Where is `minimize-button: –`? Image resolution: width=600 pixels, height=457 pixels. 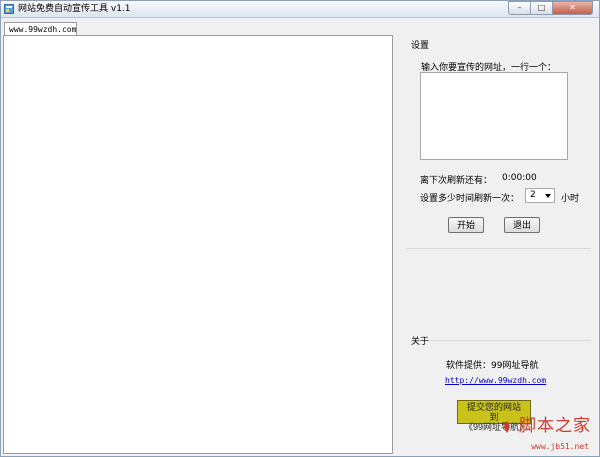 minimize-button: – is located at coordinates (519, 8).